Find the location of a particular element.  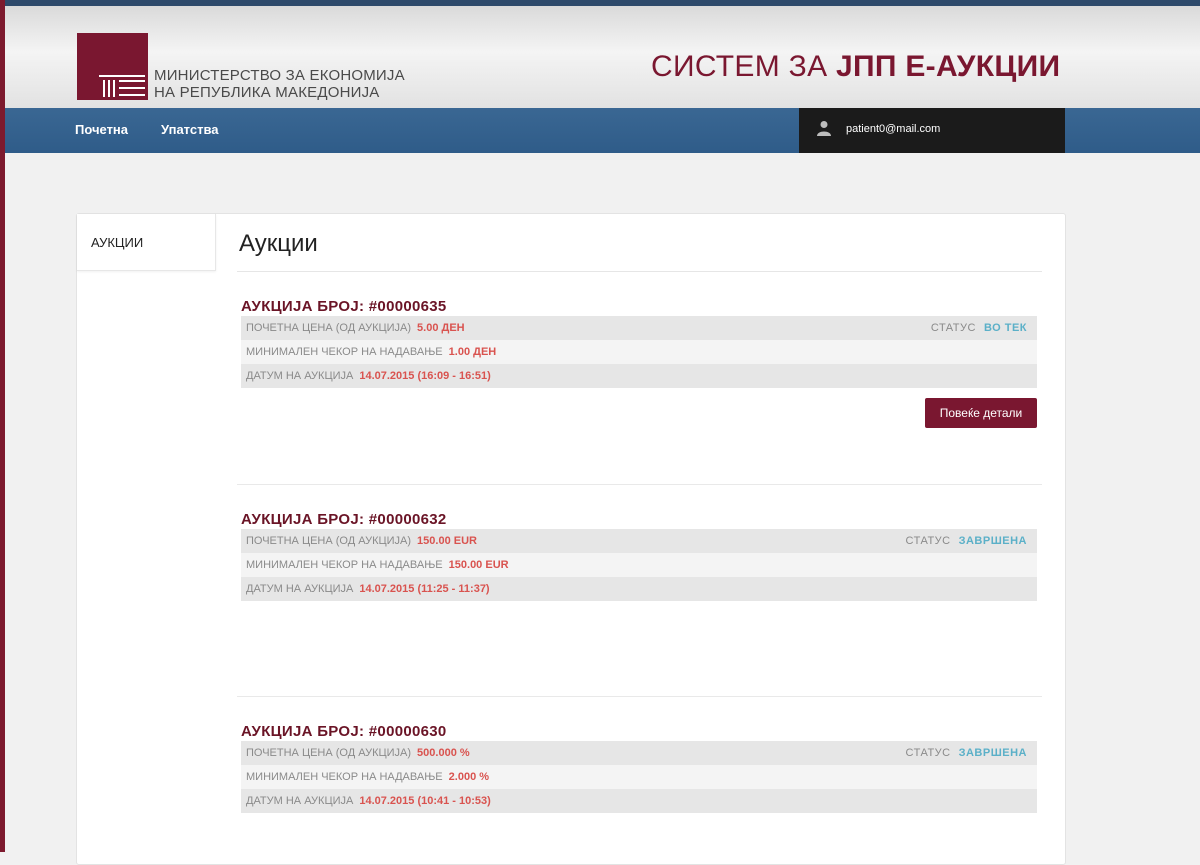

ministry-name-line2: НА РЕПУБЛИКА МАКЕДОНИЈА is located at coordinates (267, 92).